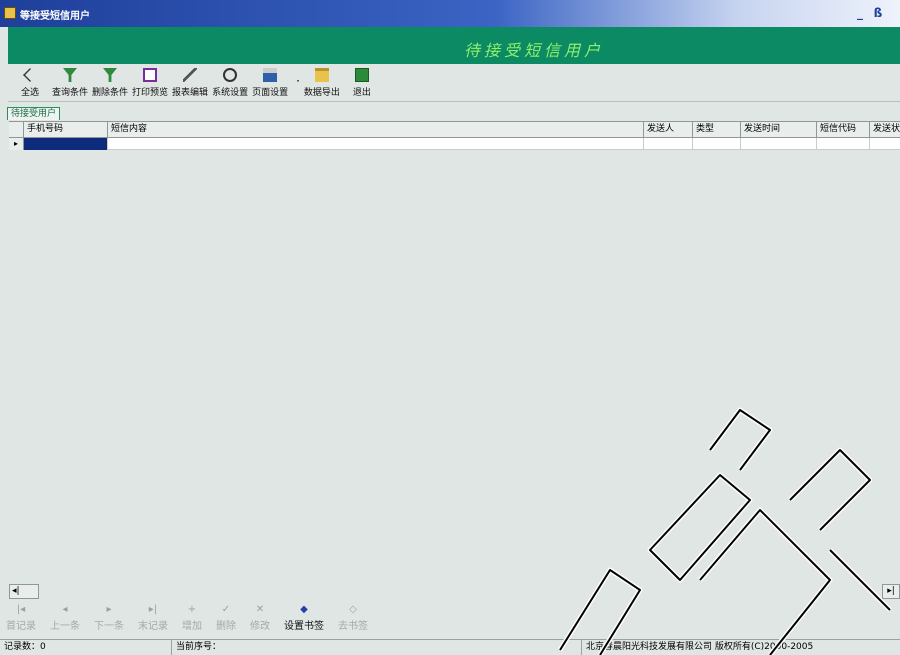 This screenshot has width=900, height=655. Describe the element at coordinates (109, 618) in the screenshot. I see `next-record-button: ▸ 下一条` at that location.